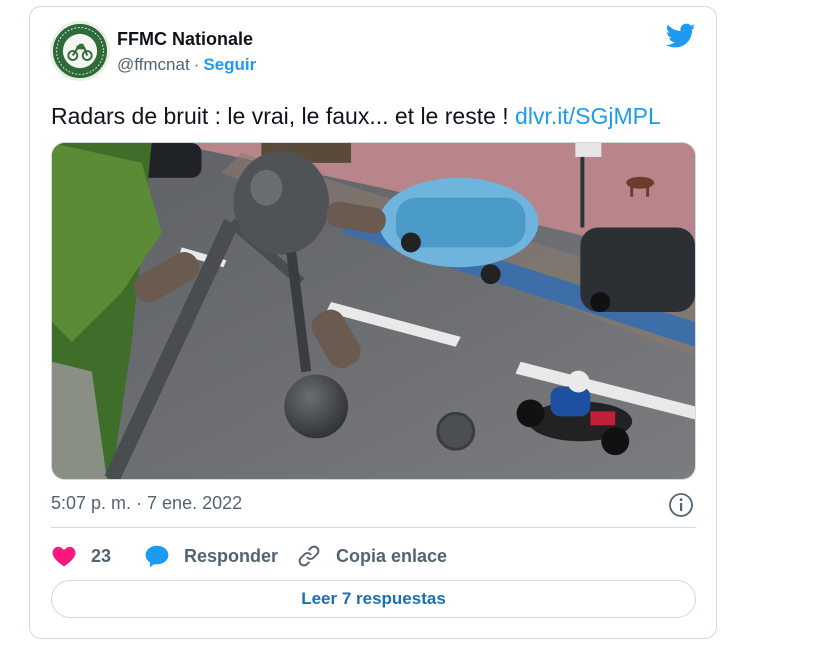 The image size is (830, 649). What do you see at coordinates (81, 556) in the screenshot?
I see `like-button: 23` at bounding box center [81, 556].